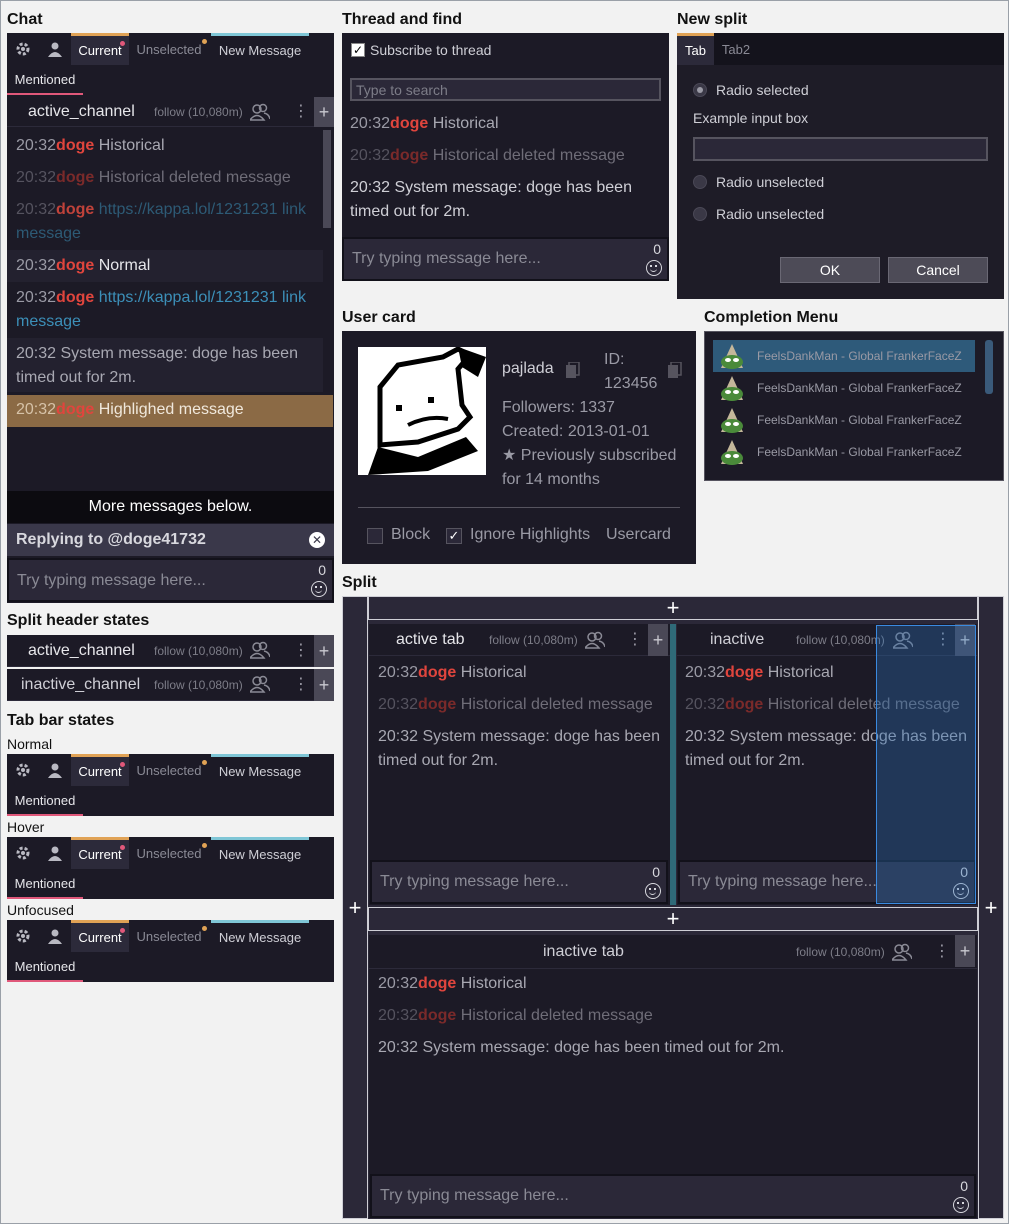 The width and height of the screenshot is (1009, 1224). What do you see at coordinates (700, 90) in the screenshot?
I see `radio-selected` at bounding box center [700, 90].